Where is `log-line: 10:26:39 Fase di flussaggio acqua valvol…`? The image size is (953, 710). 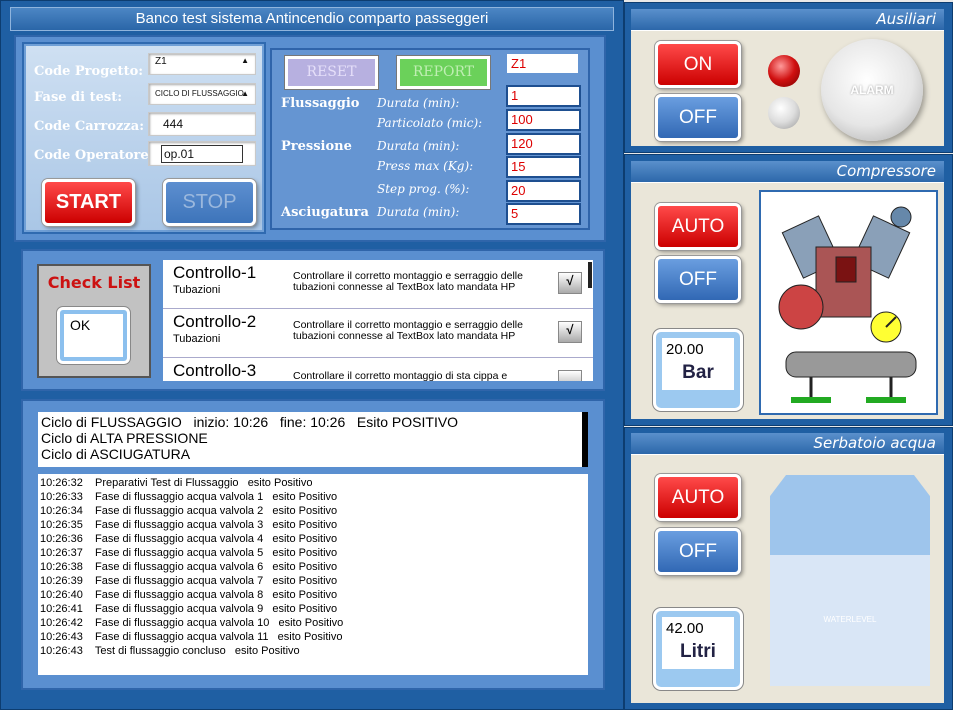 log-line: 10:26:39 Fase di flussaggio acqua valvol… is located at coordinates (189, 581).